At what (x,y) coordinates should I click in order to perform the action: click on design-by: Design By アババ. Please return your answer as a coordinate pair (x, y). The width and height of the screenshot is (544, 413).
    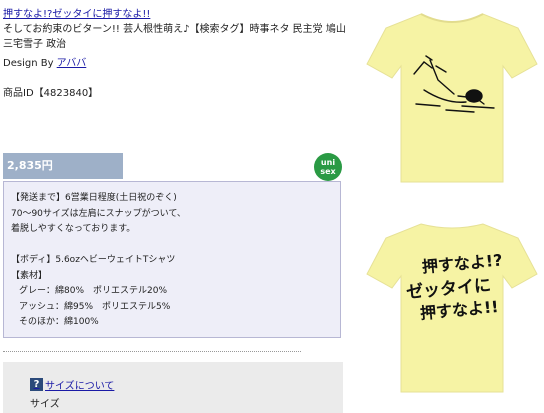
    Looking at the image, I should click on (44, 61).